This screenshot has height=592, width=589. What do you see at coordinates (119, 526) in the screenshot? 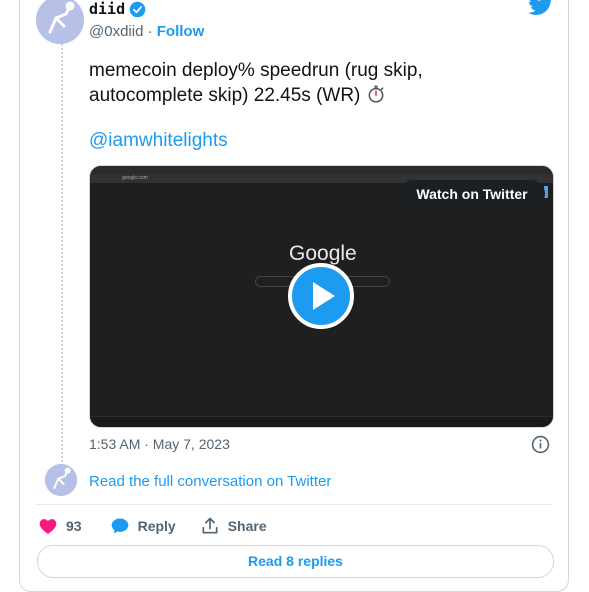
I see `reply-bubble-icon` at bounding box center [119, 526].